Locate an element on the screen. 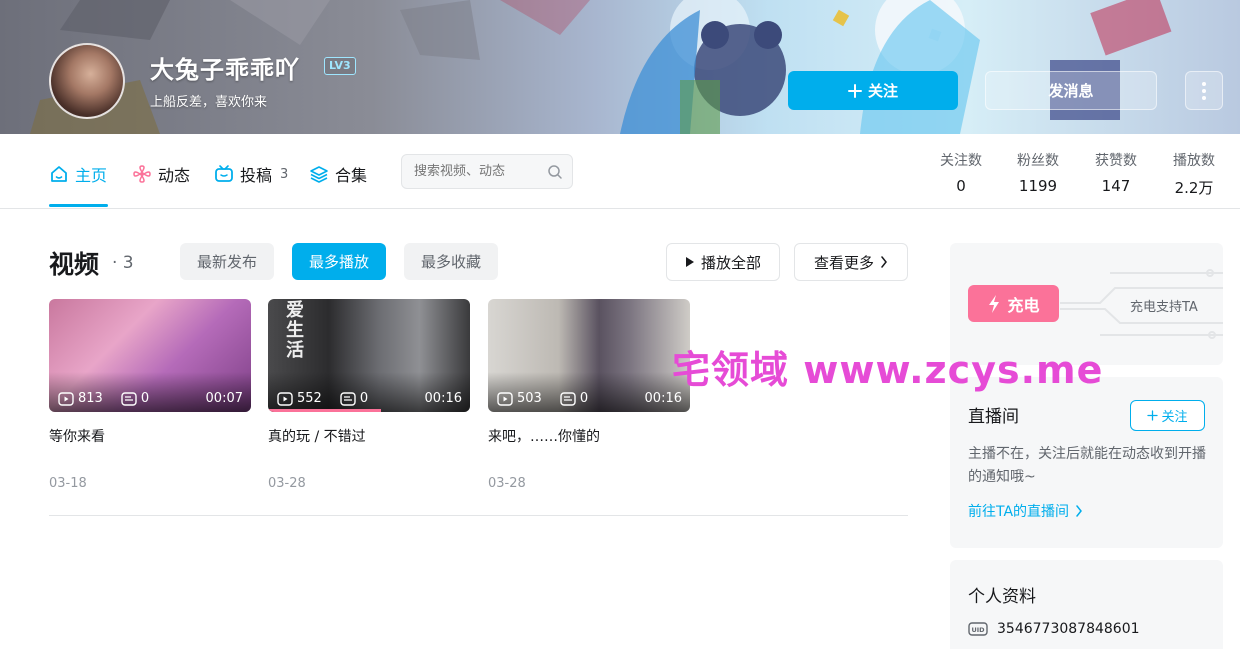 This screenshot has height=649, width=1240. filter-most-favorited: 最多收藏 is located at coordinates (451, 261).